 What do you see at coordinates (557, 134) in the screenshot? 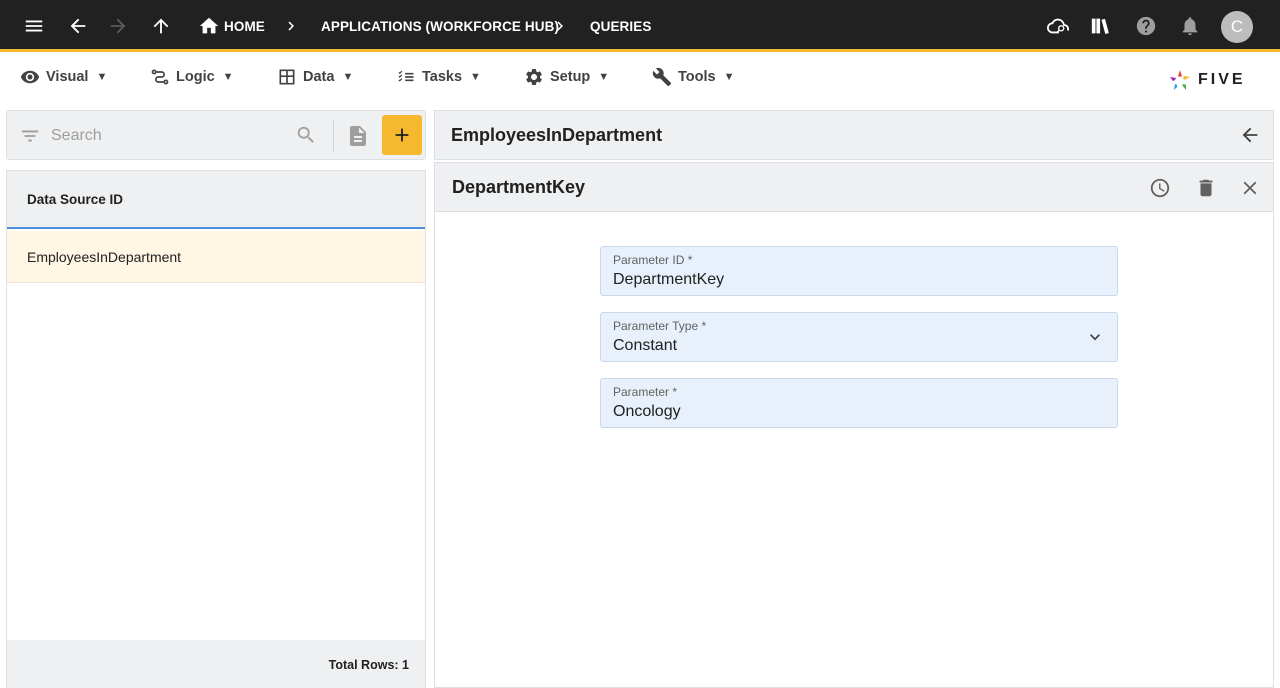
I see `record-title: EmployeesInDepartment` at bounding box center [557, 134].